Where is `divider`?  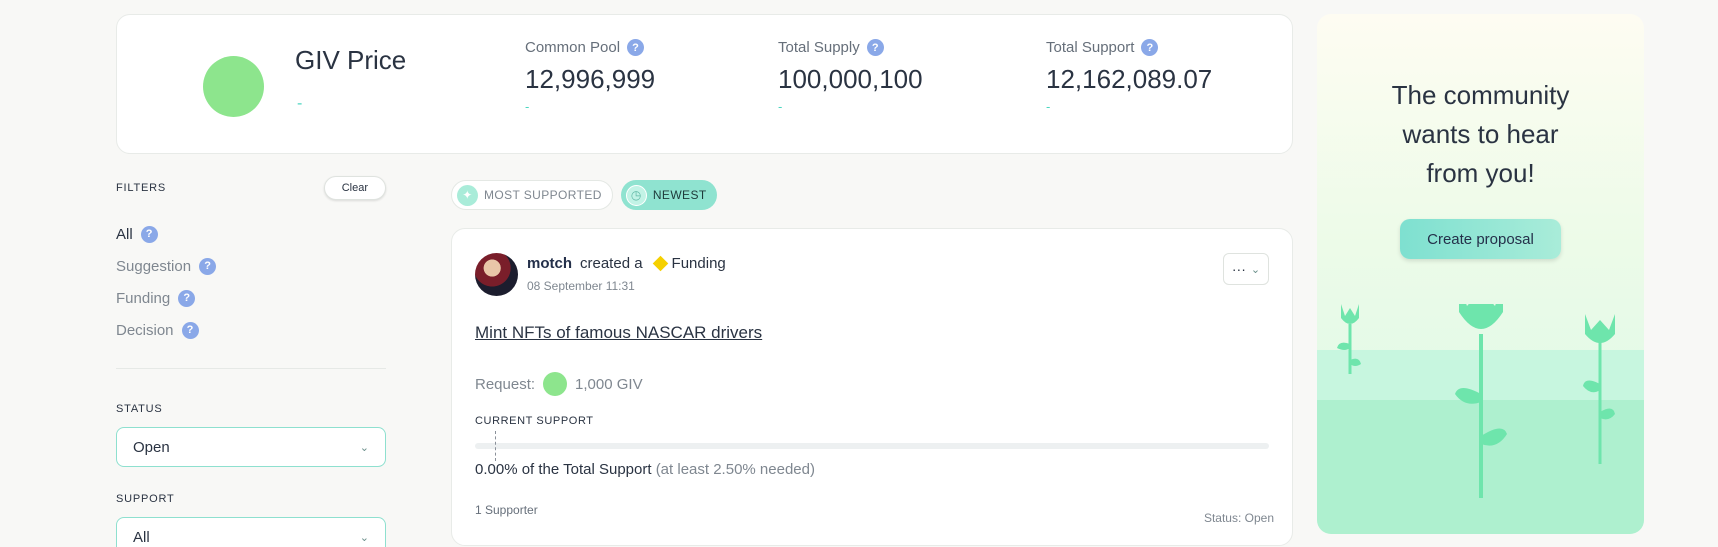 divider is located at coordinates (251, 368).